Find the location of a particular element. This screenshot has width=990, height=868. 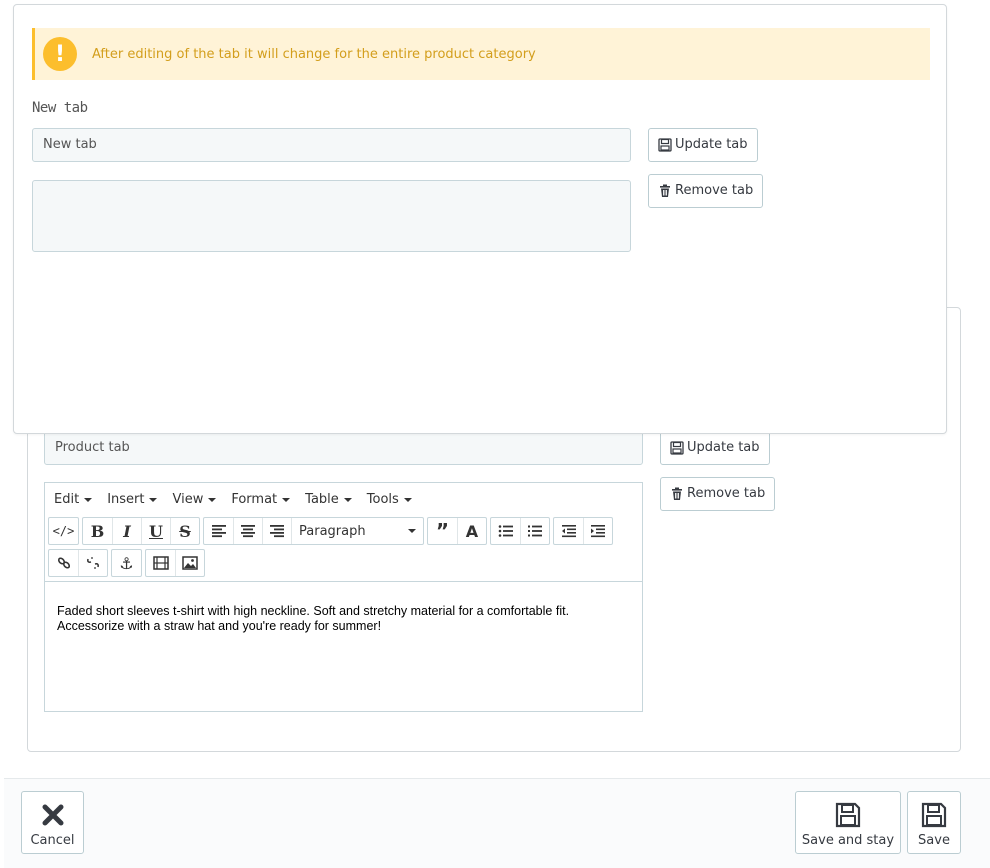

menu-insert: Insert is located at coordinates (132, 499).